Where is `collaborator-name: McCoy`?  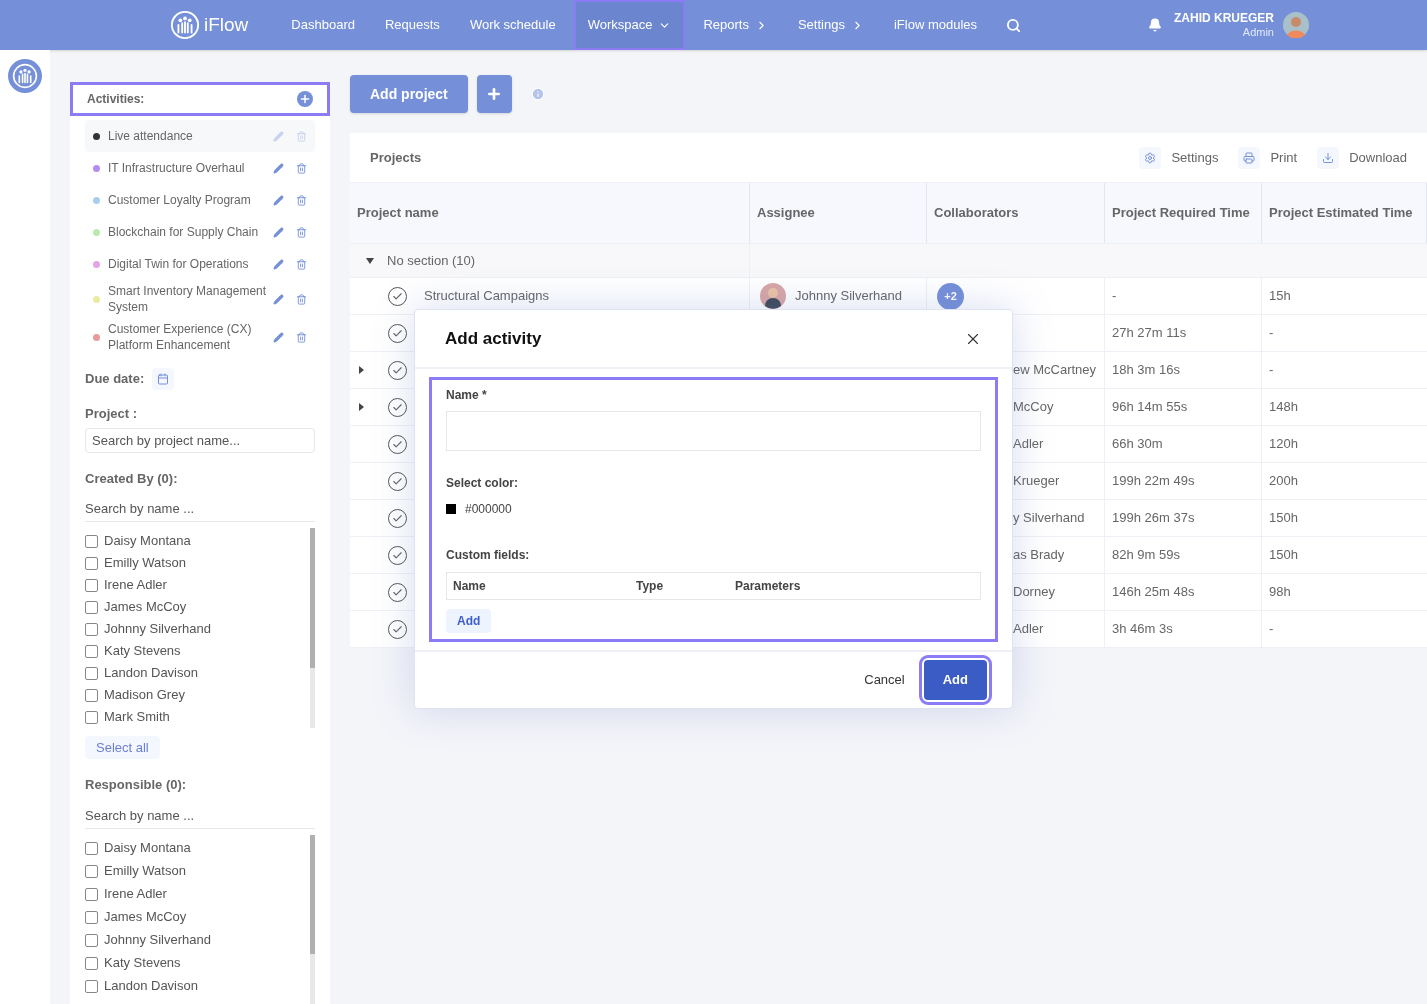 collaborator-name: McCoy is located at coordinates (1033, 407).